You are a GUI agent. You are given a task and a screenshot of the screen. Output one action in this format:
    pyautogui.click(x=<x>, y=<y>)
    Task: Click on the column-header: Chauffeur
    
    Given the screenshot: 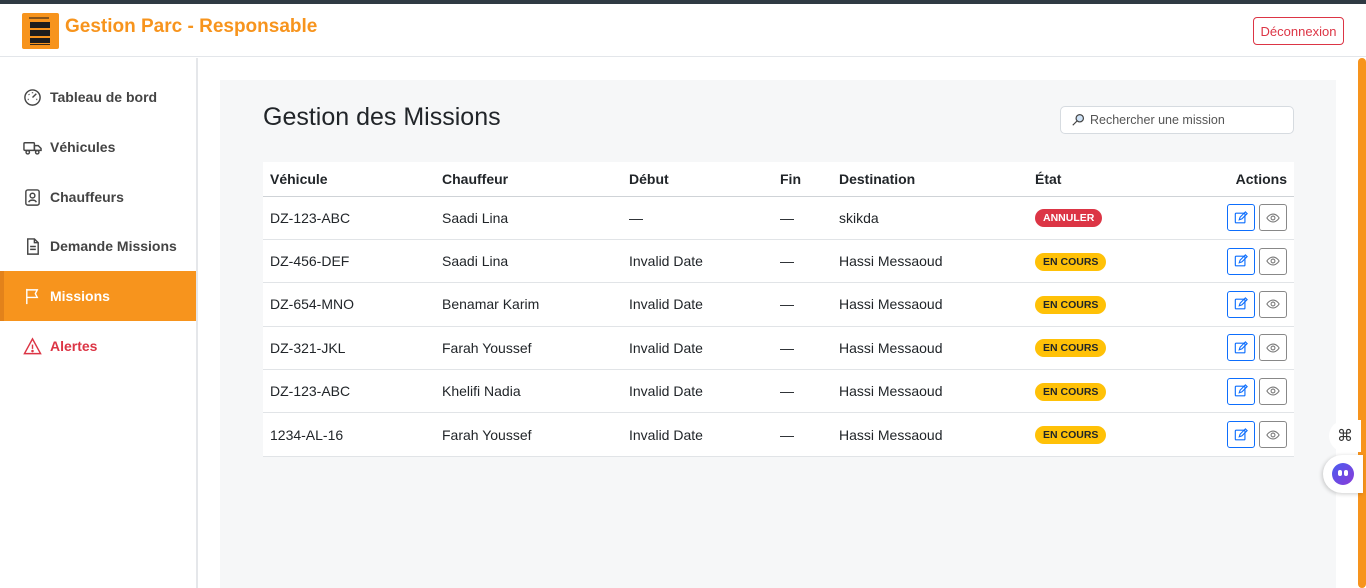 What is the action you would take?
    pyautogui.click(x=528, y=179)
    